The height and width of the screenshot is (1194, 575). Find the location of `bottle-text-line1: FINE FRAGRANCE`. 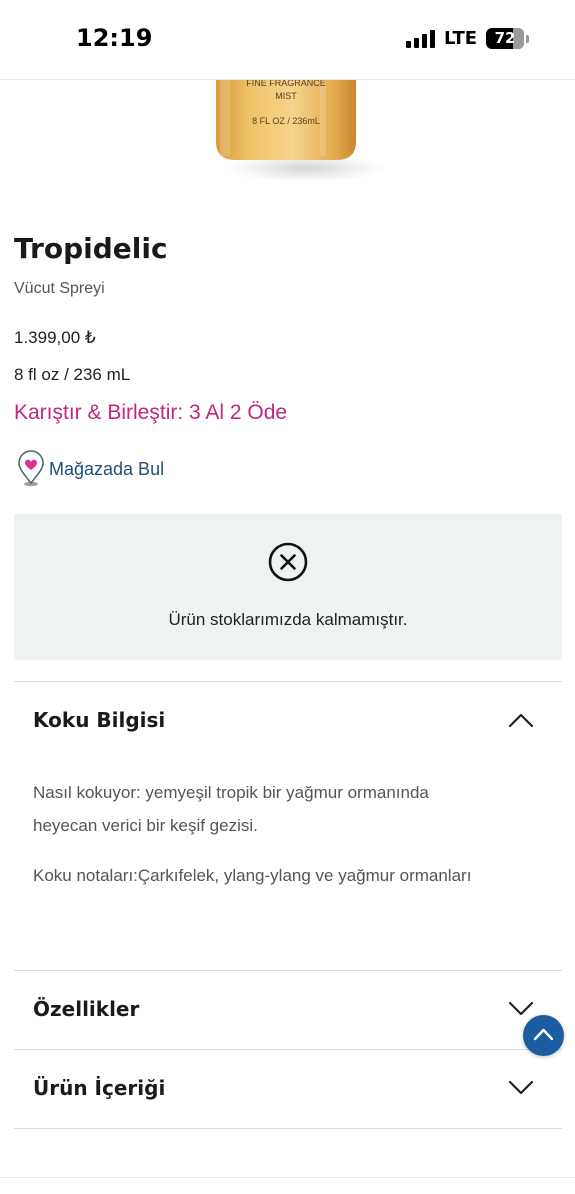

bottle-text-line1: FINE FRAGRANCE is located at coordinates (286, 84).